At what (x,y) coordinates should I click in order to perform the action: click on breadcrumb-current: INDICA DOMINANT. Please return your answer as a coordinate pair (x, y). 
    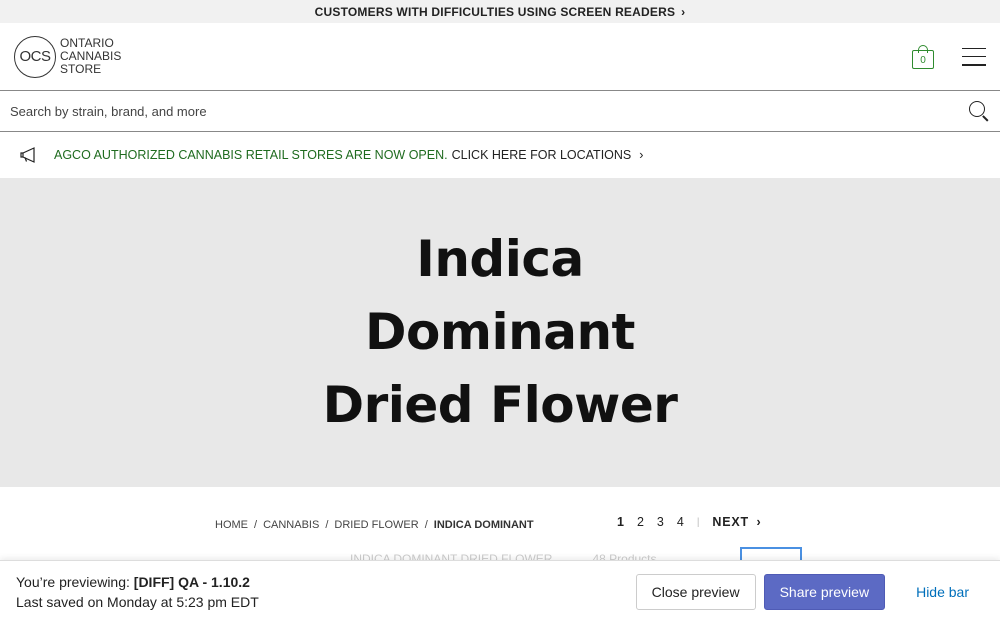
    Looking at the image, I should click on (483, 525).